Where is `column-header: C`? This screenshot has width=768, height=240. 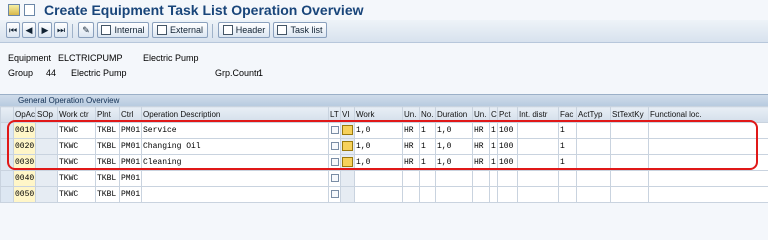 column-header: C is located at coordinates (493, 114).